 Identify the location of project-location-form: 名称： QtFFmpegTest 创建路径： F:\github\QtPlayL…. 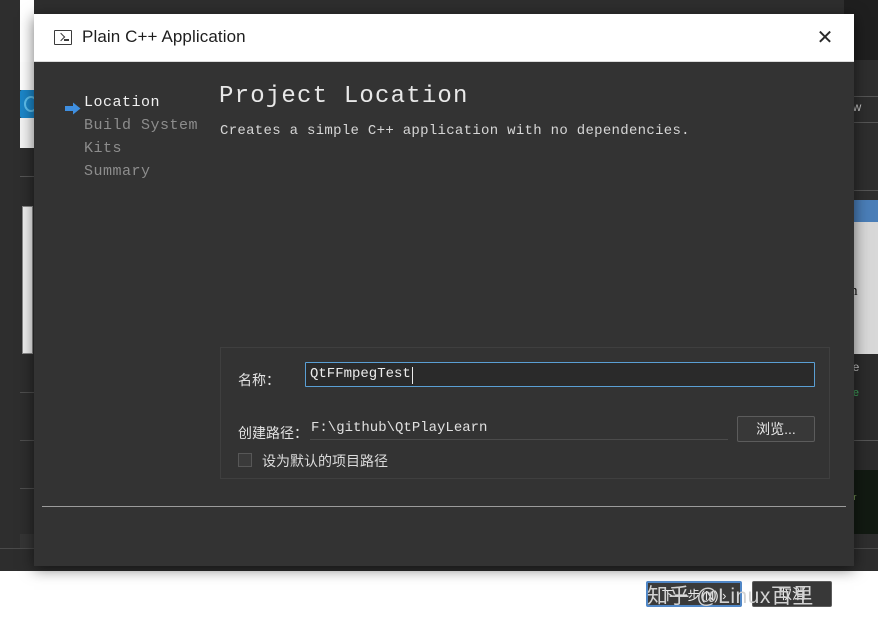
(525, 413).